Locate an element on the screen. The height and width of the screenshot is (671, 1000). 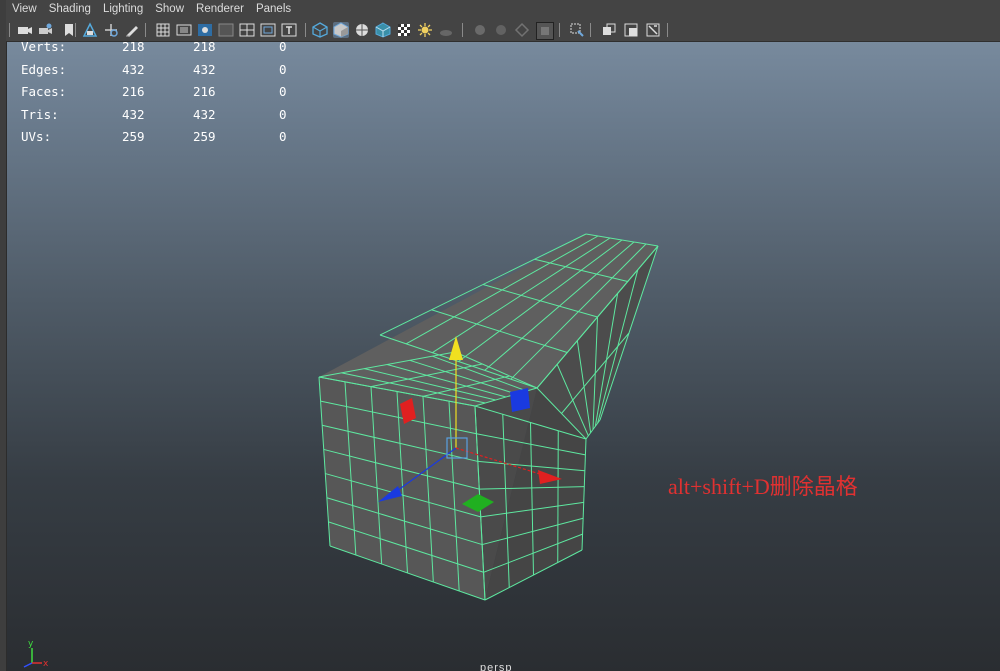
view-axis-indicator: y x is located at coordinates (36, 654).